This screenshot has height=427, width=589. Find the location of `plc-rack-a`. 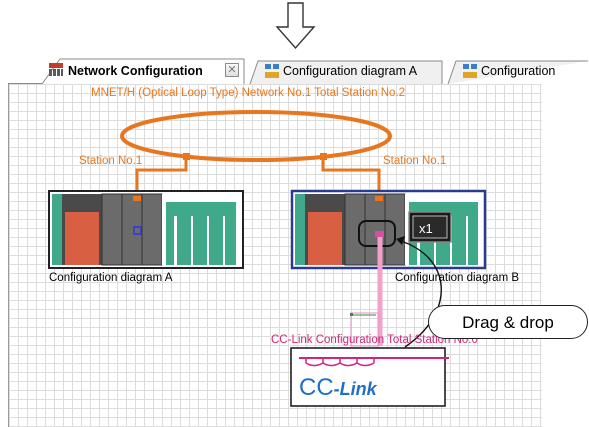

plc-rack-a is located at coordinates (146, 229).